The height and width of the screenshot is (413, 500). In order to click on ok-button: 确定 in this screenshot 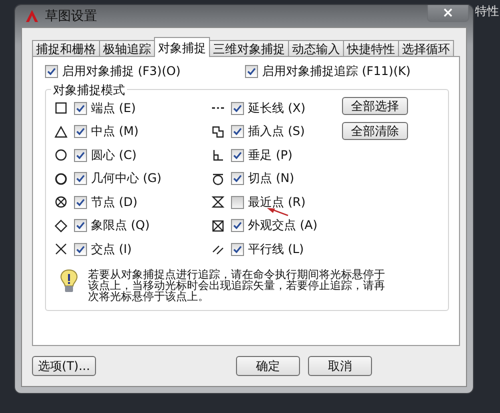, I will do `click(268, 366)`.